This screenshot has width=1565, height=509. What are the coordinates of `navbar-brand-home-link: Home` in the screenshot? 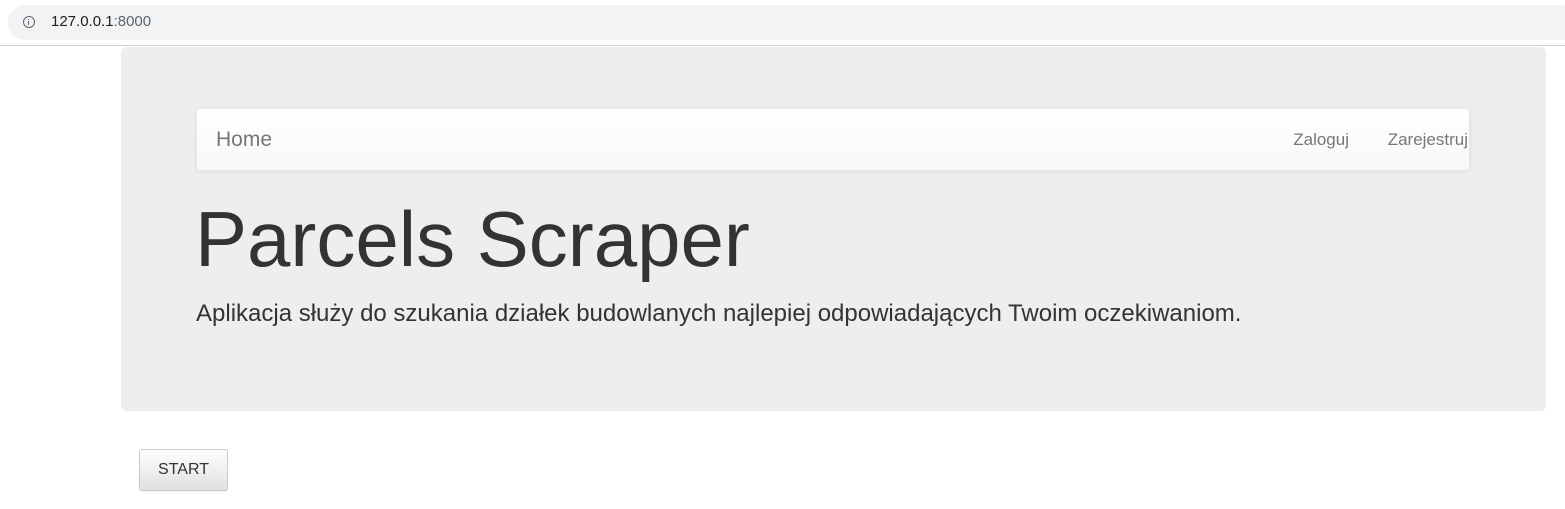 It's located at (244, 140).